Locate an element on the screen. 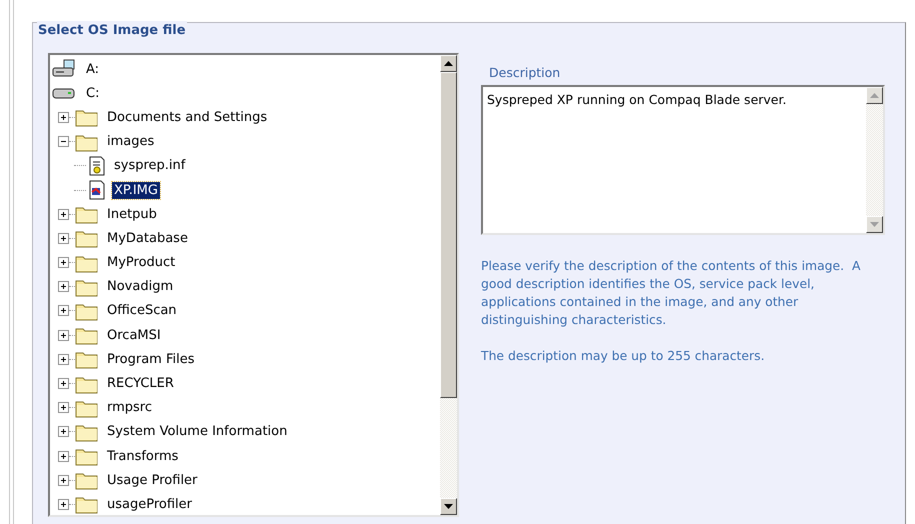  tree-item: Inetpub is located at coordinates (132, 214).